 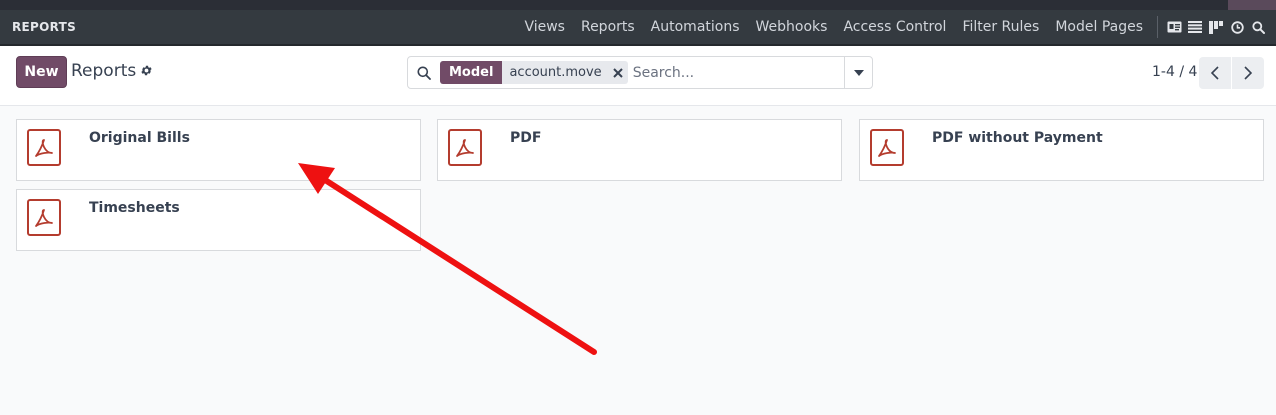 What do you see at coordinates (1252, 5) in the screenshot?
I see `top-strip-accent` at bounding box center [1252, 5].